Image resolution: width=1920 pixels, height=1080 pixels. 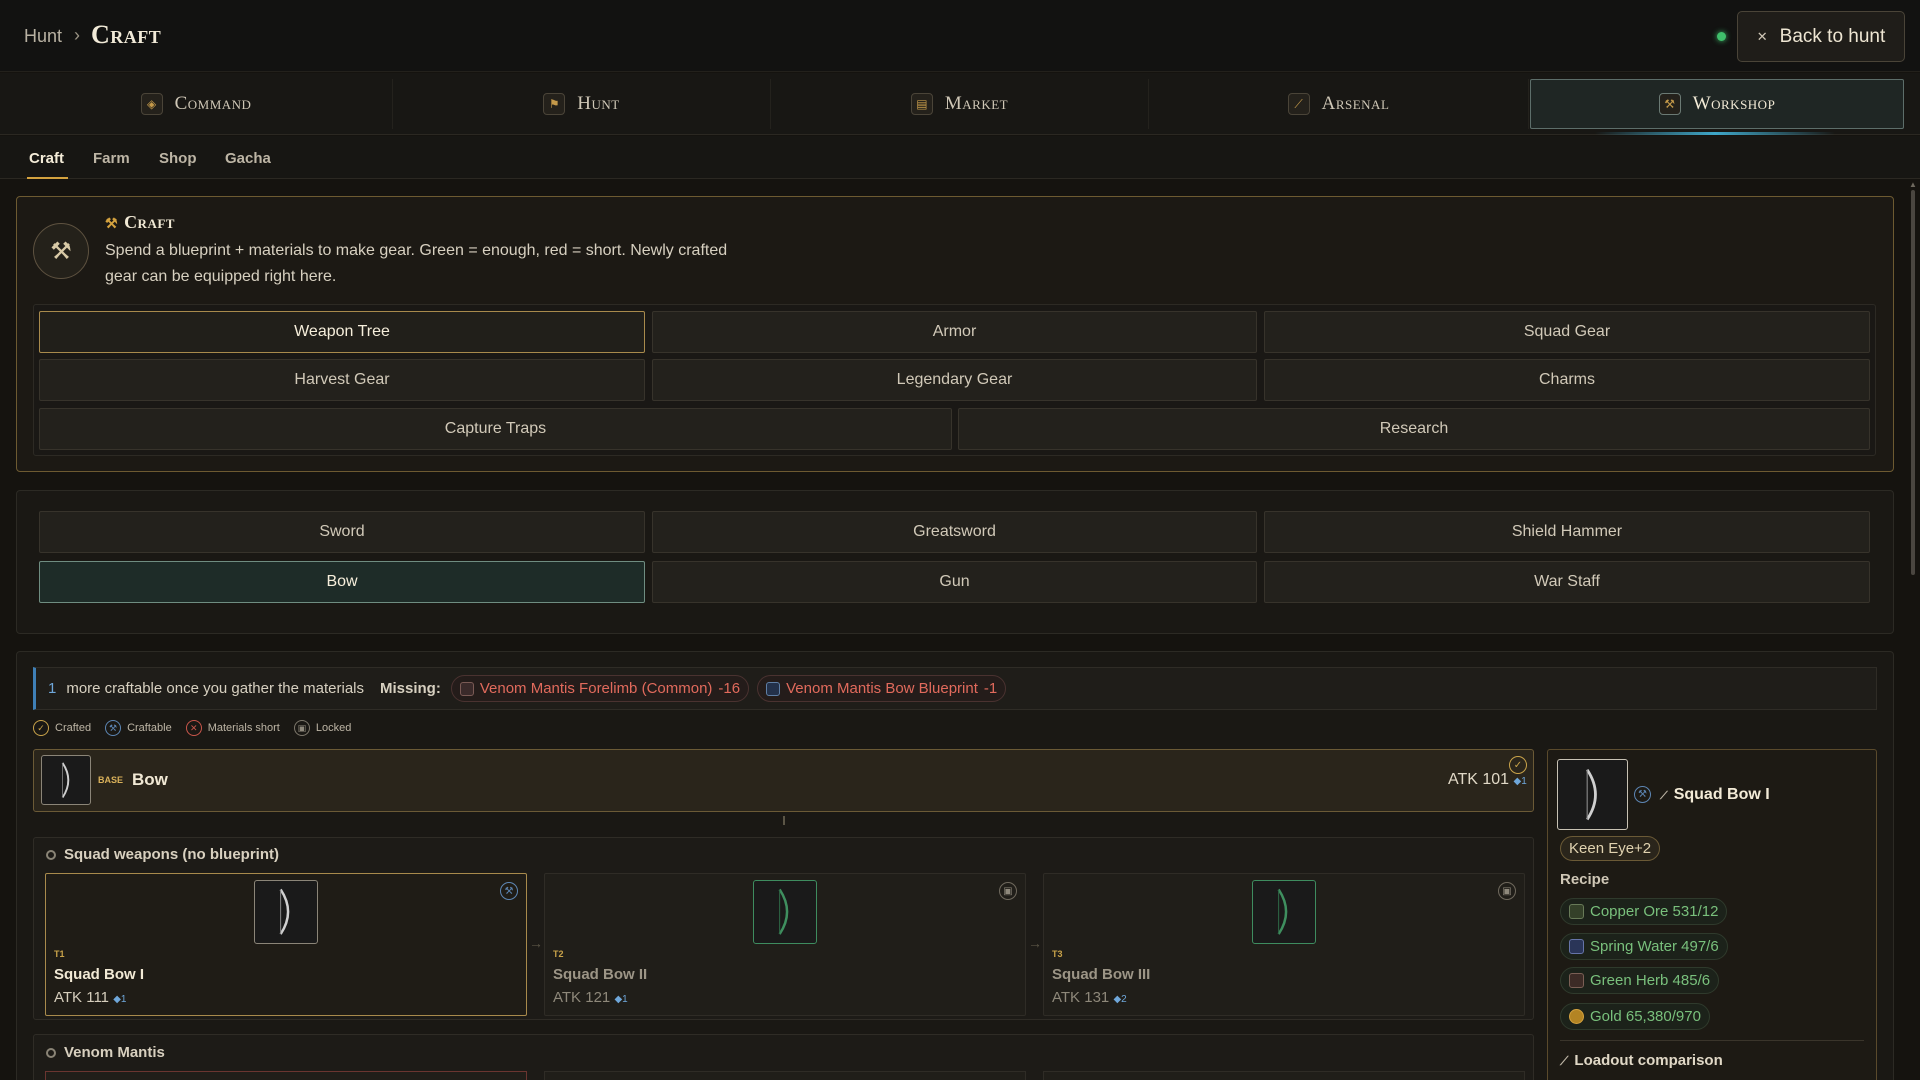 I want to click on category-research: Research, so click(x=1414, y=429).